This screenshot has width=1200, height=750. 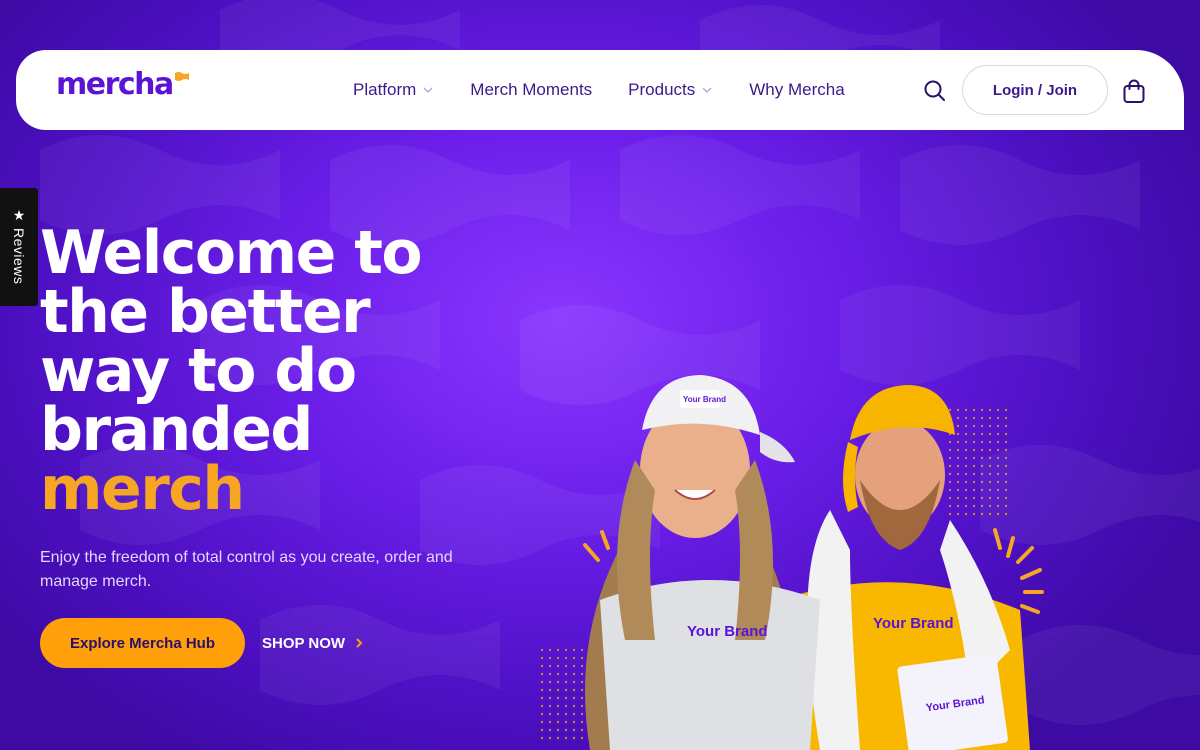 What do you see at coordinates (176, 430) in the screenshot?
I see `hero-heading-line: branded` at bounding box center [176, 430].